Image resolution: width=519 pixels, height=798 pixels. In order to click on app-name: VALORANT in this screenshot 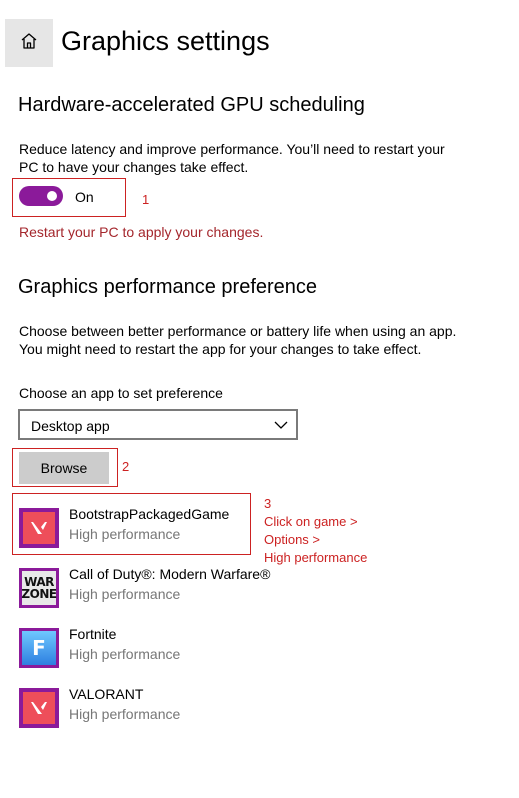, I will do `click(106, 694)`.